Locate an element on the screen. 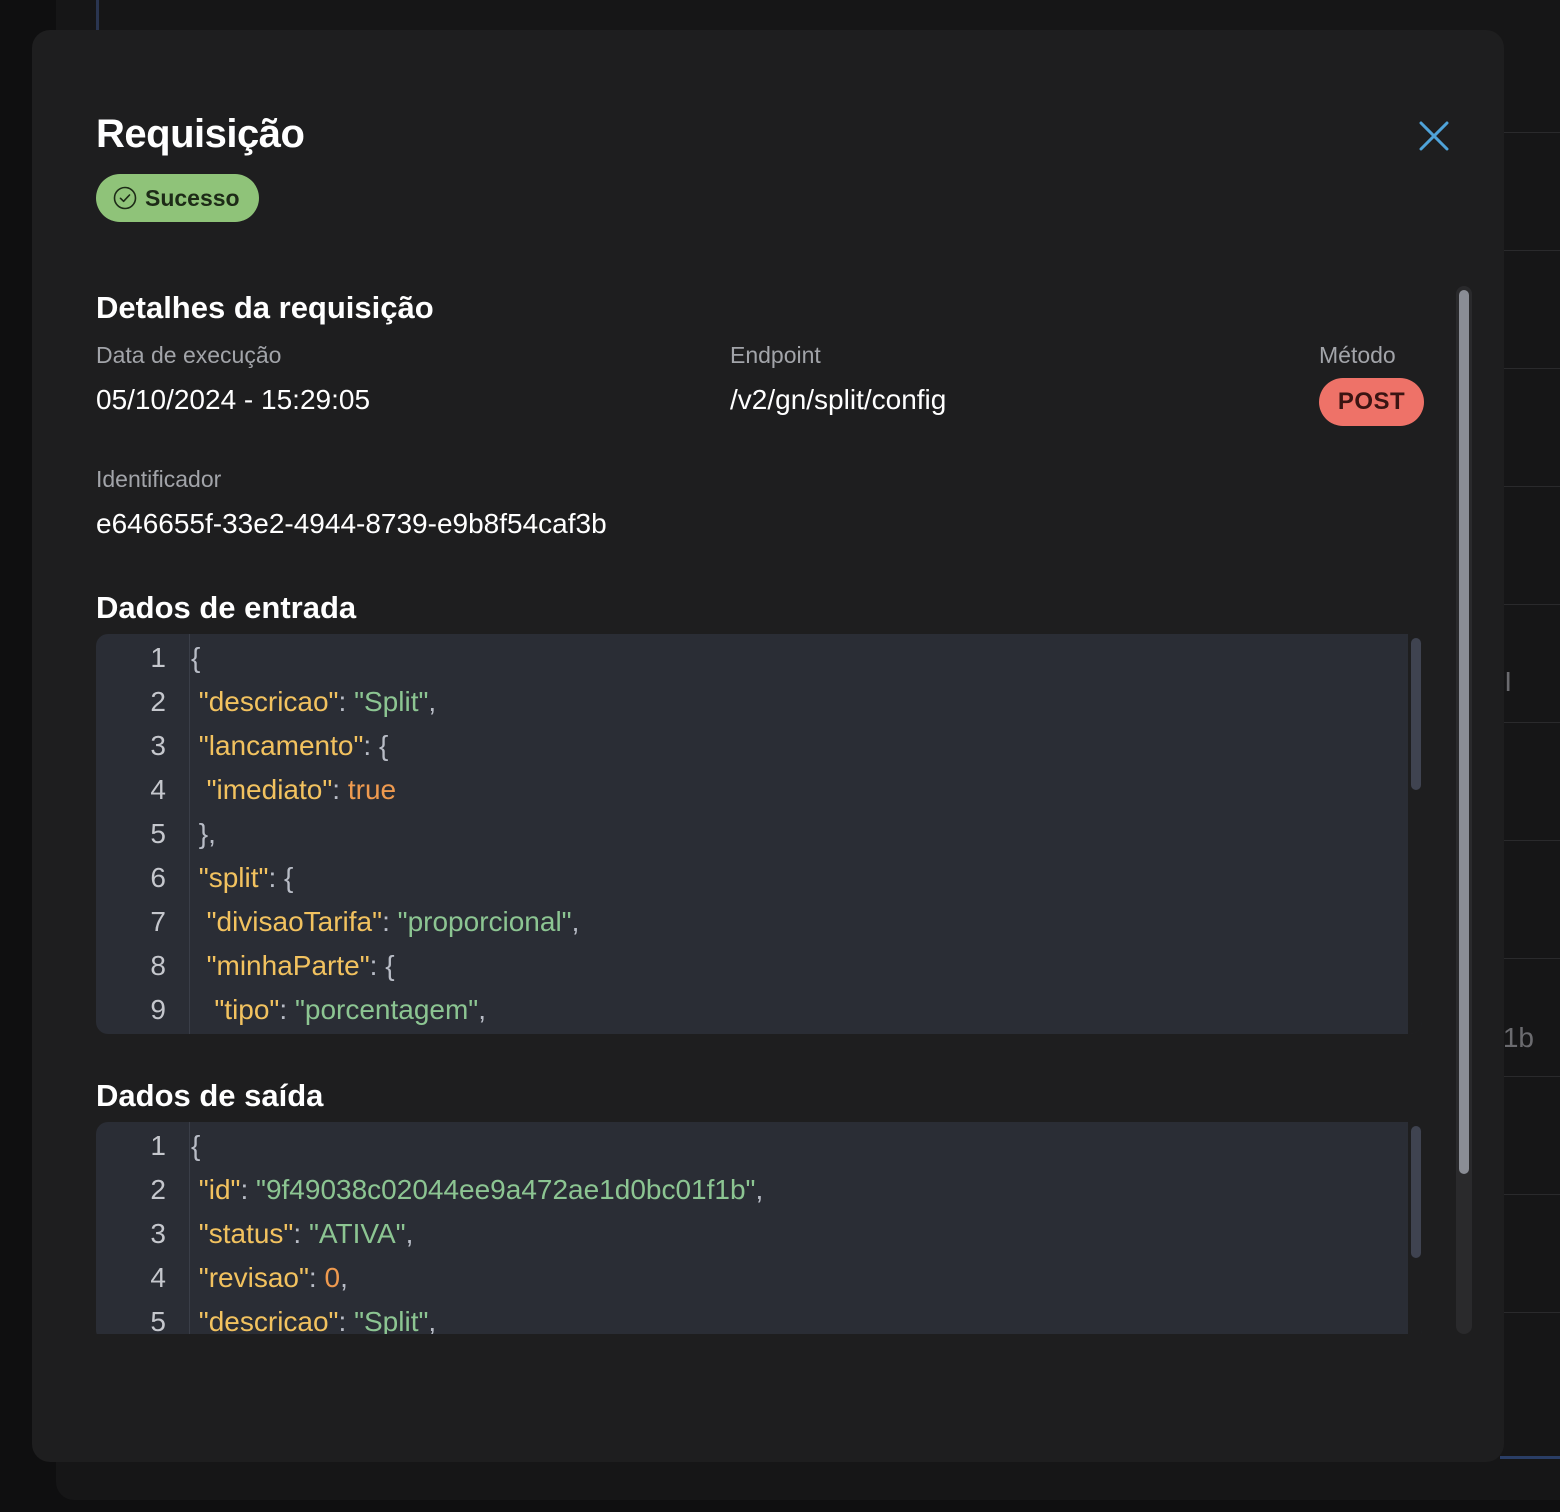 The height and width of the screenshot is (1512, 1560). method-badge: POST is located at coordinates (1371, 402).